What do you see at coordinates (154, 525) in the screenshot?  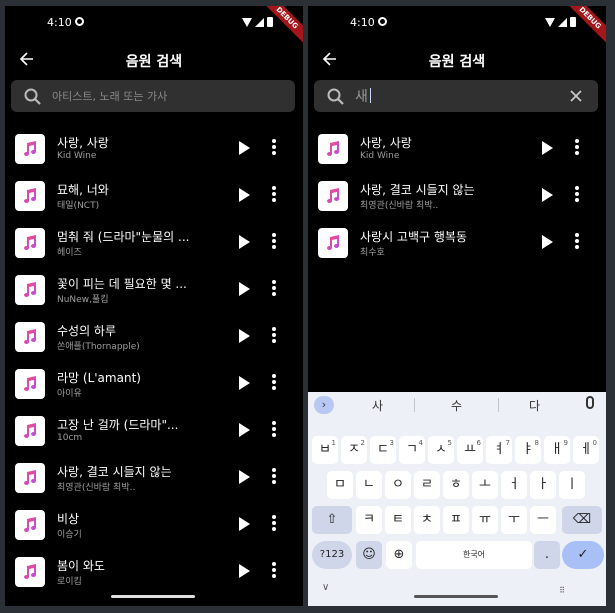 I see `list-item: 비상 이승기` at bounding box center [154, 525].